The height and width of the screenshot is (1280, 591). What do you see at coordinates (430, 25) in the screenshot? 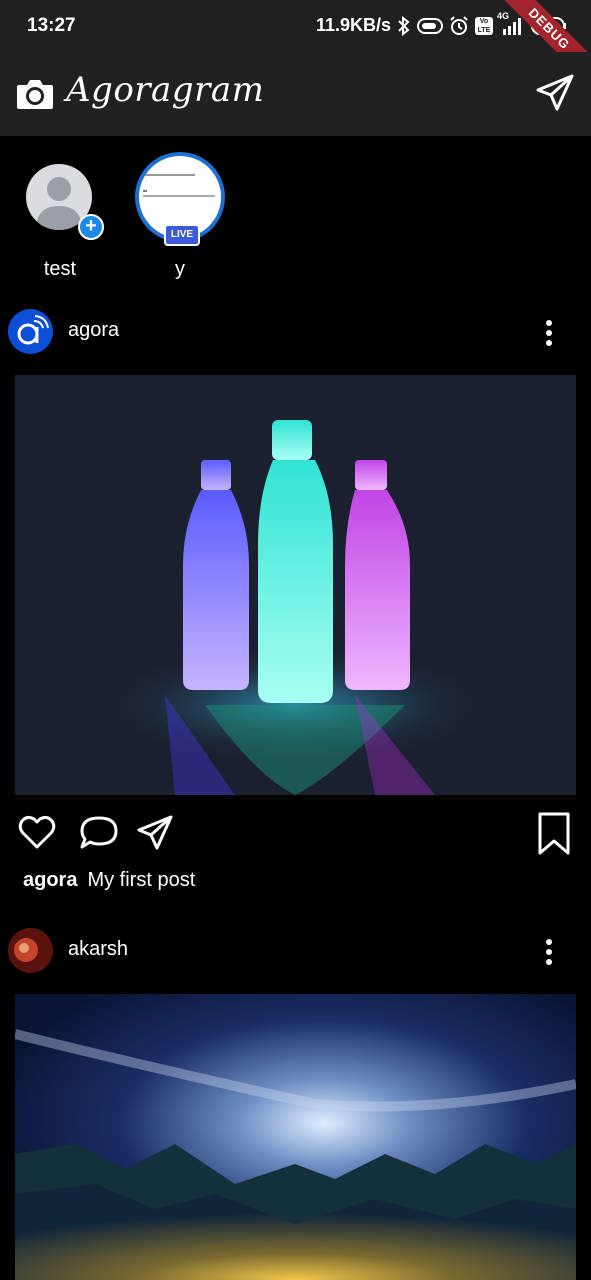
I see `toggle-icon` at bounding box center [430, 25].